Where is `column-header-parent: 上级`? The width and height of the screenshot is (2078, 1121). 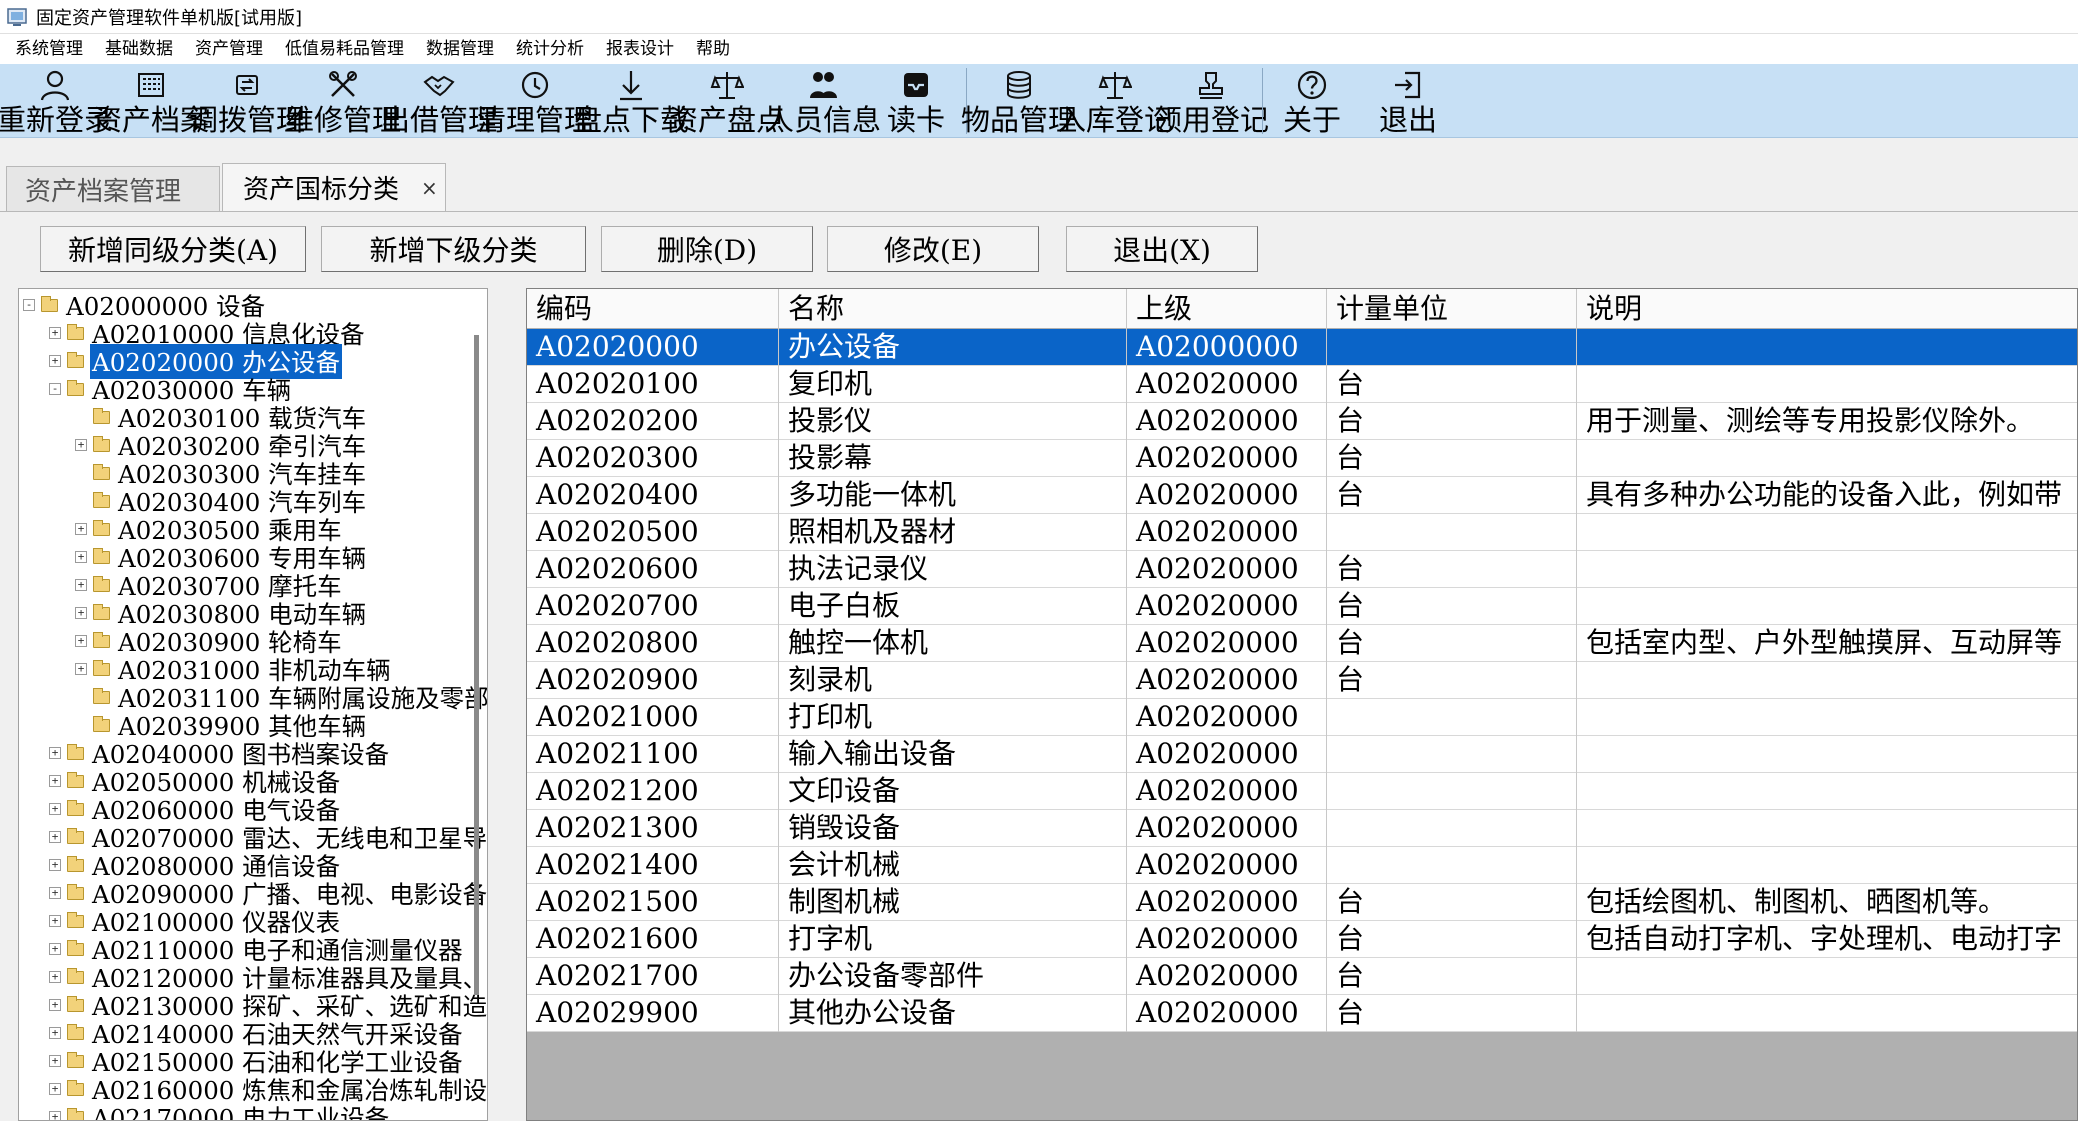
column-header-parent: 上级 is located at coordinates (1227, 309).